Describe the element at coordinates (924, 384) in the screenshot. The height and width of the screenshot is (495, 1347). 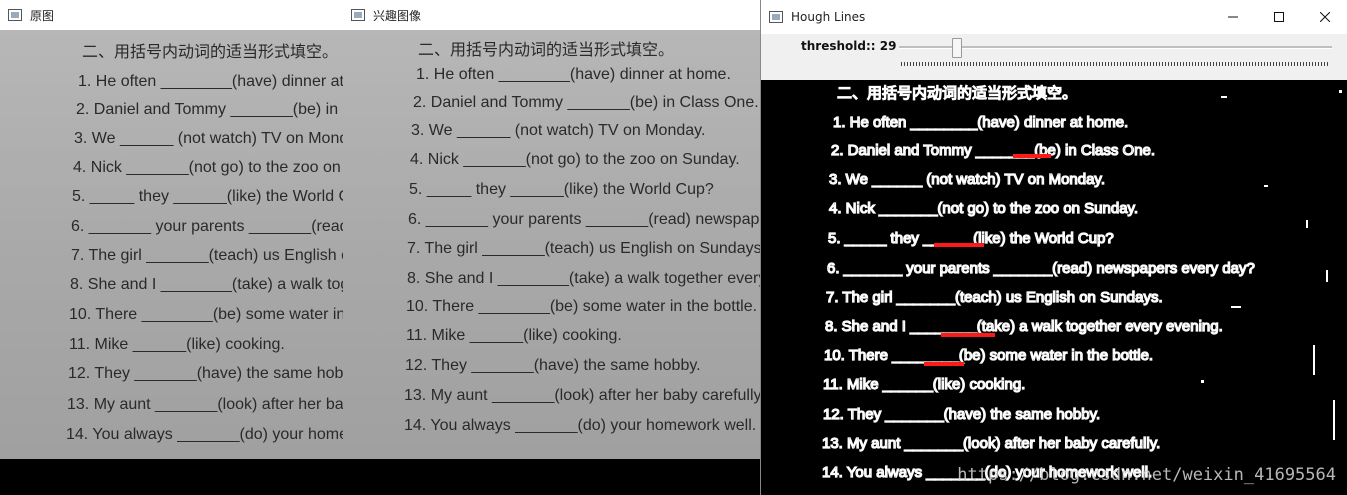
I see `edge-line: 11. Mike ______(like) cooking.` at that location.